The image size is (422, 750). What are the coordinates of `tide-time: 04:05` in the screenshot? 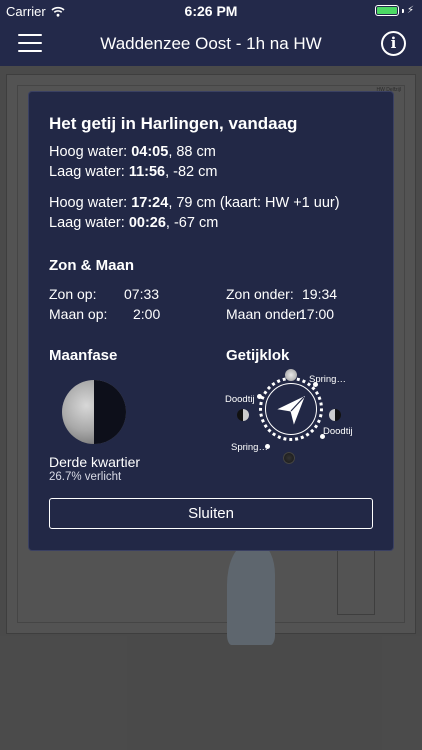 It's located at (150, 152).